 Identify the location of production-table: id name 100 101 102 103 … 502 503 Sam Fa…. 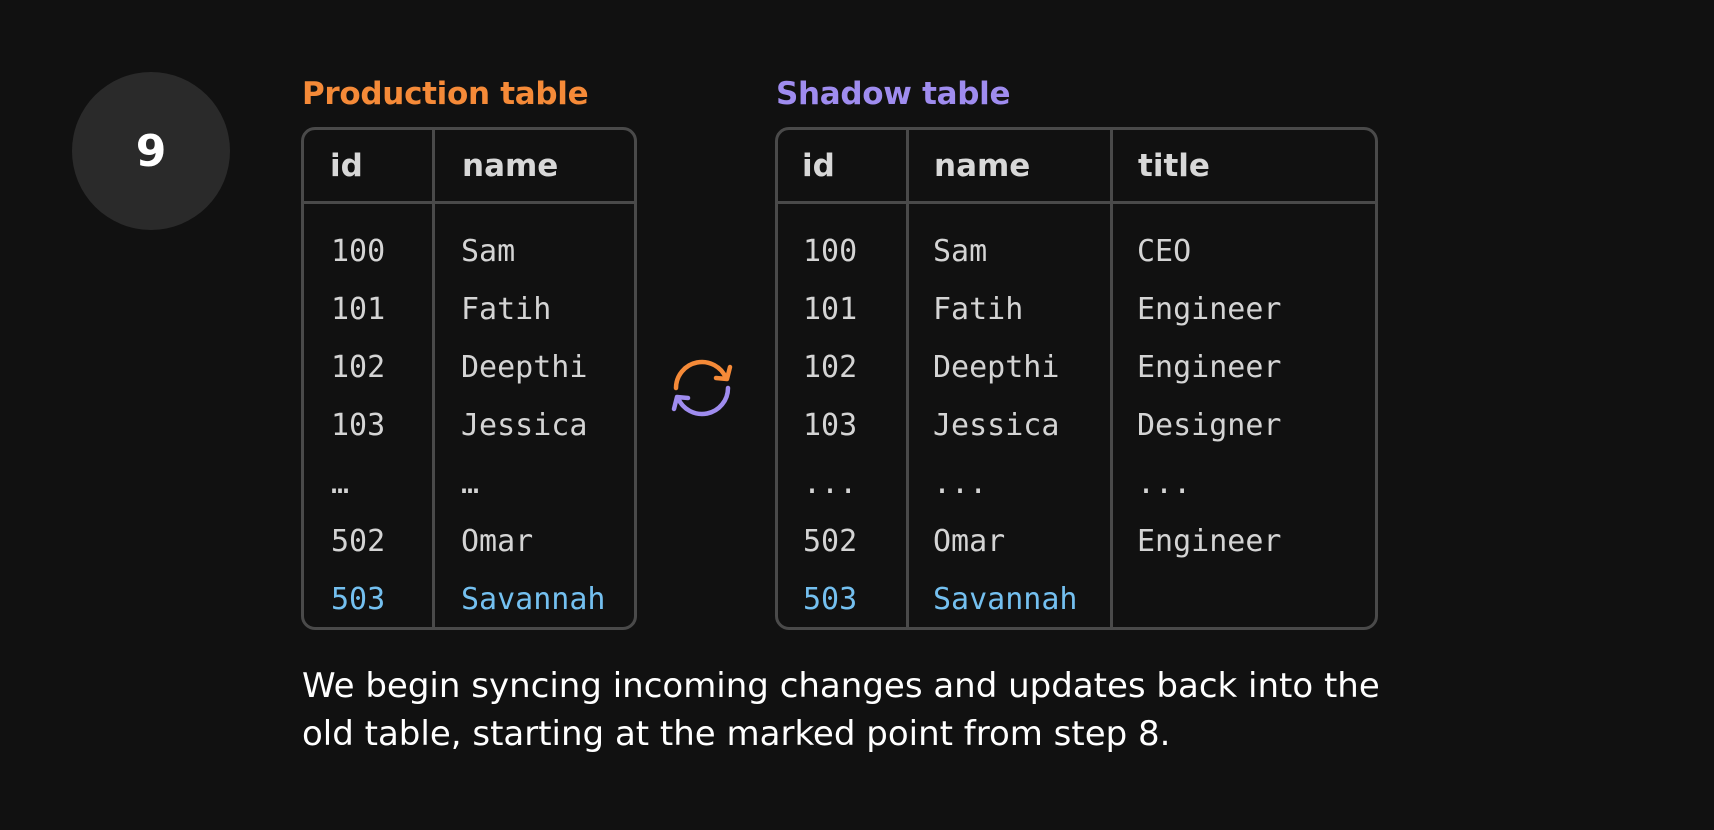
(469, 378).